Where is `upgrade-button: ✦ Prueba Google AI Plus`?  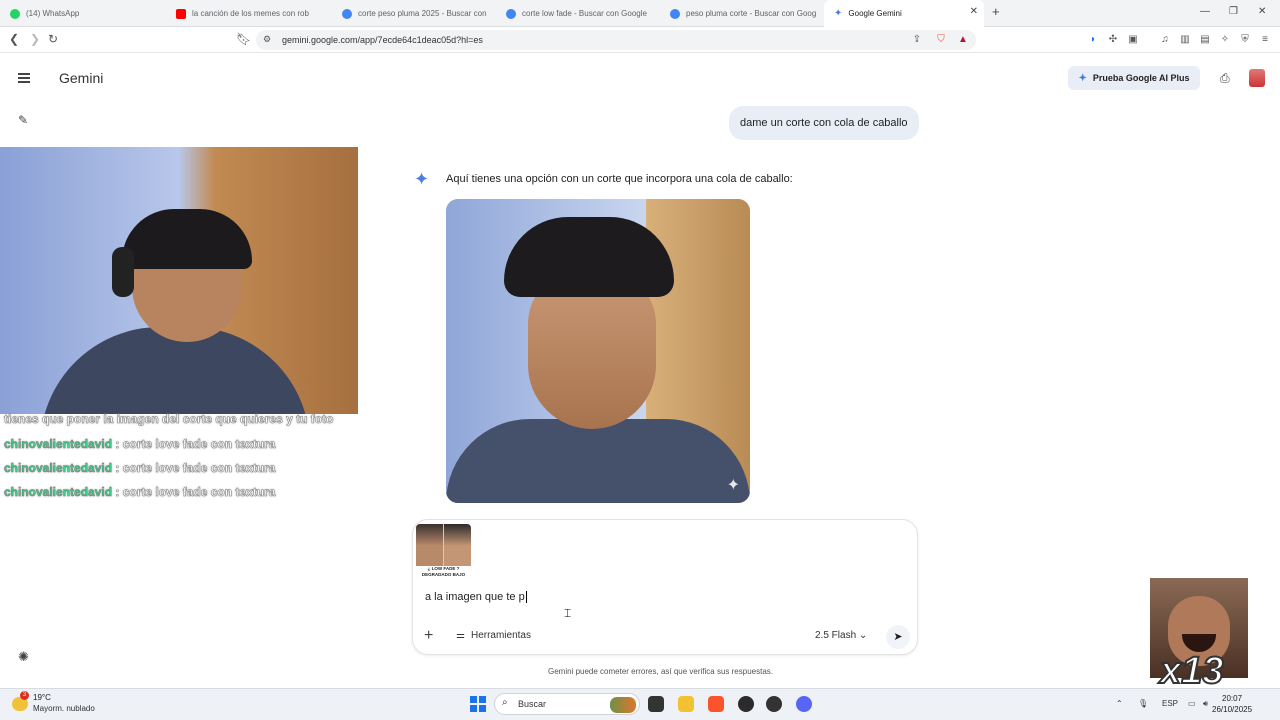
upgrade-button: ✦ Prueba Google AI Plus is located at coordinates (1134, 78).